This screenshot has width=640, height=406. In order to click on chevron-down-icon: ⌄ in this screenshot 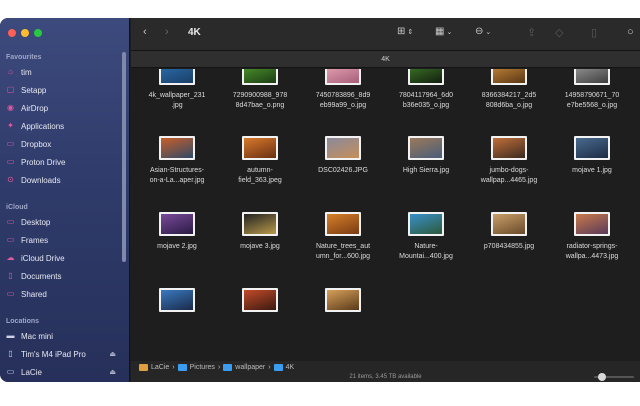, I will do `click(488, 32)`.